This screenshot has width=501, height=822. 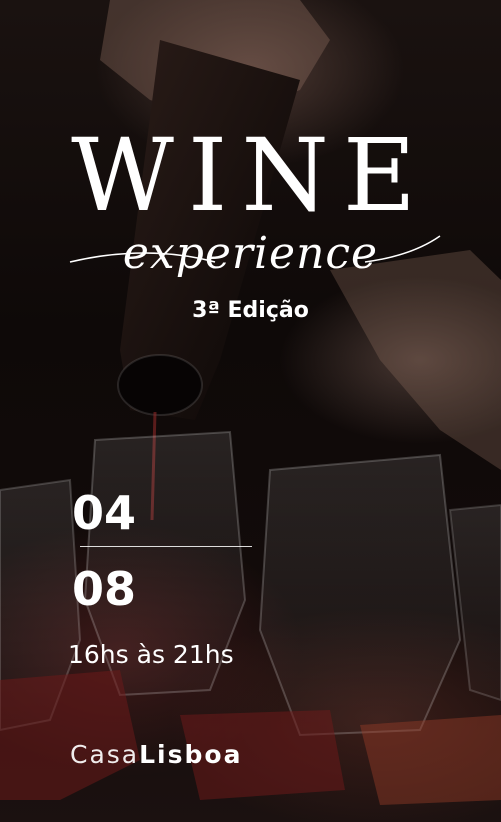 What do you see at coordinates (250, 253) in the screenshot?
I see `title-experience: experience` at bounding box center [250, 253].